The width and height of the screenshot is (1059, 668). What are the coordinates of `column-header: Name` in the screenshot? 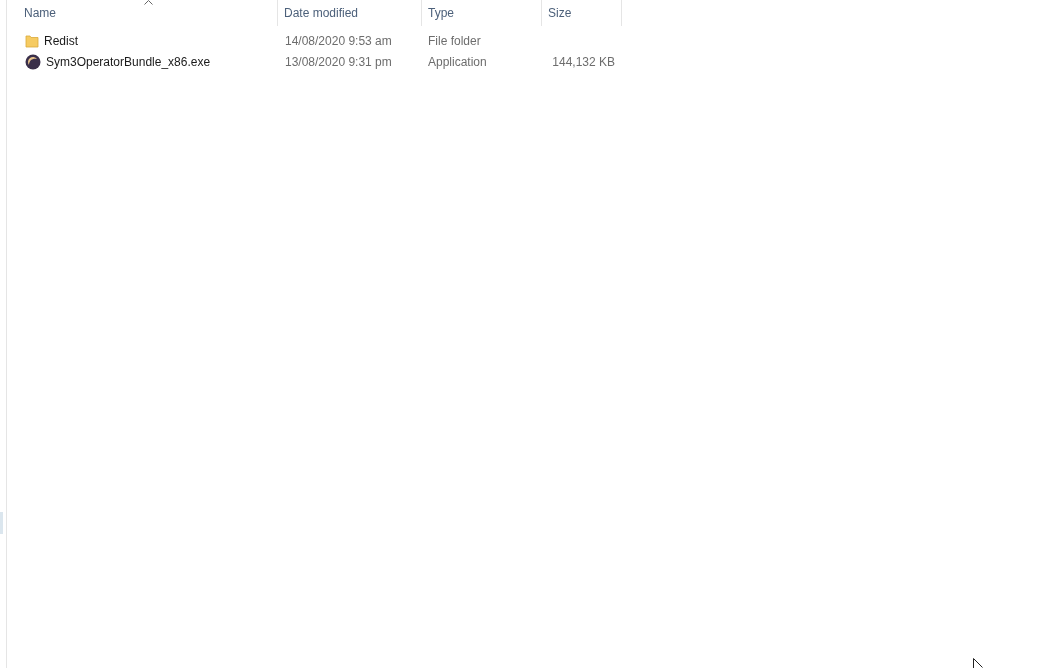 It's located at (40, 13).